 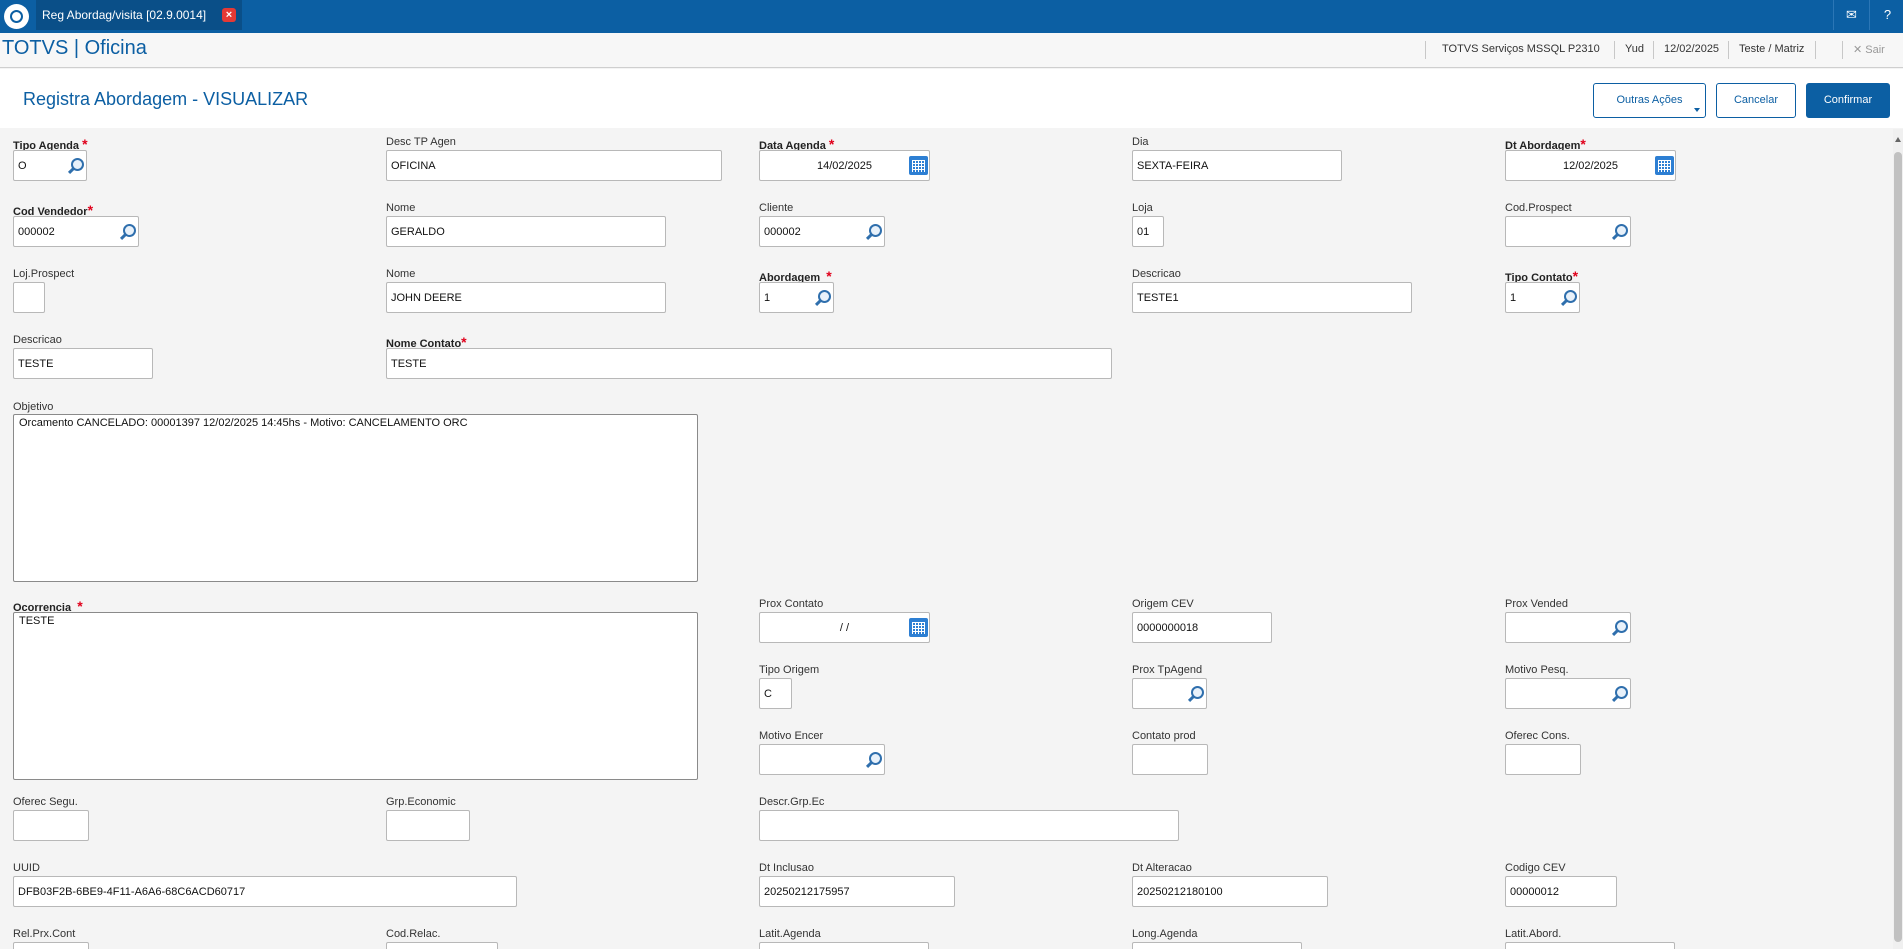 What do you see at coordinates (790, 934) in the screenshot?
I see `latit-agenda-label: Latit.Agenda` at bounding box center [790, 934].